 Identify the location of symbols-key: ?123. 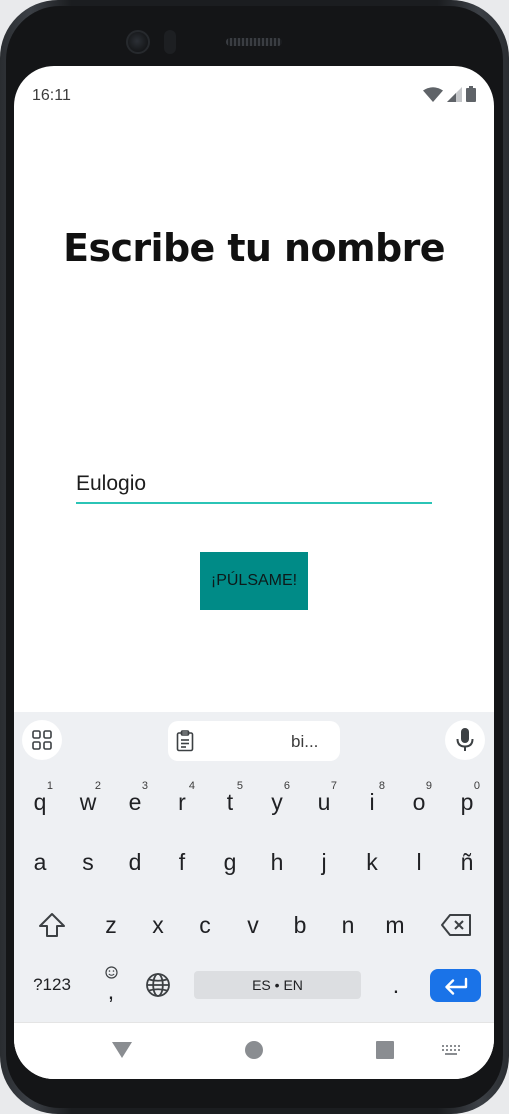
(52, 985).